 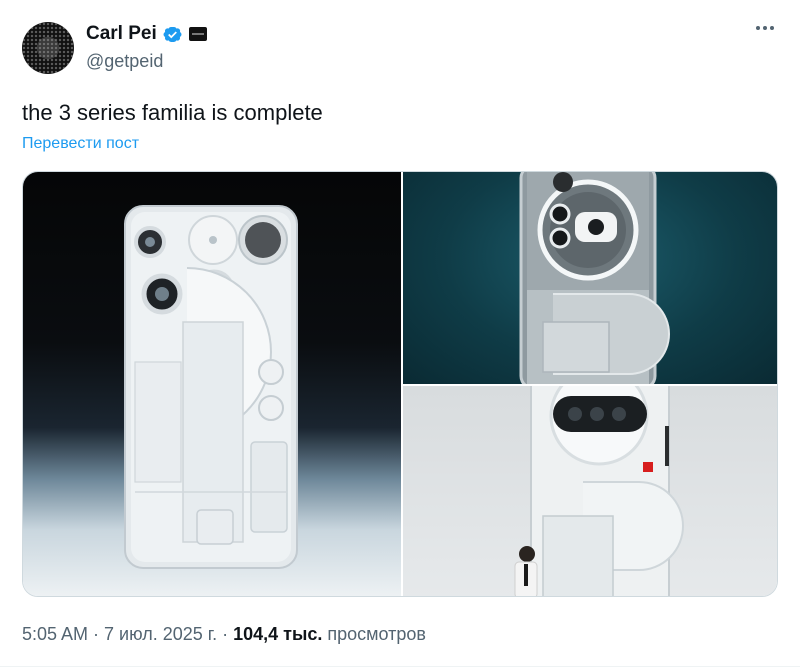 What do you see at coordinates (80, 144) in the screenshot?
I see `translate-post-link: Перевести пост` at bounding box center [80, 144].